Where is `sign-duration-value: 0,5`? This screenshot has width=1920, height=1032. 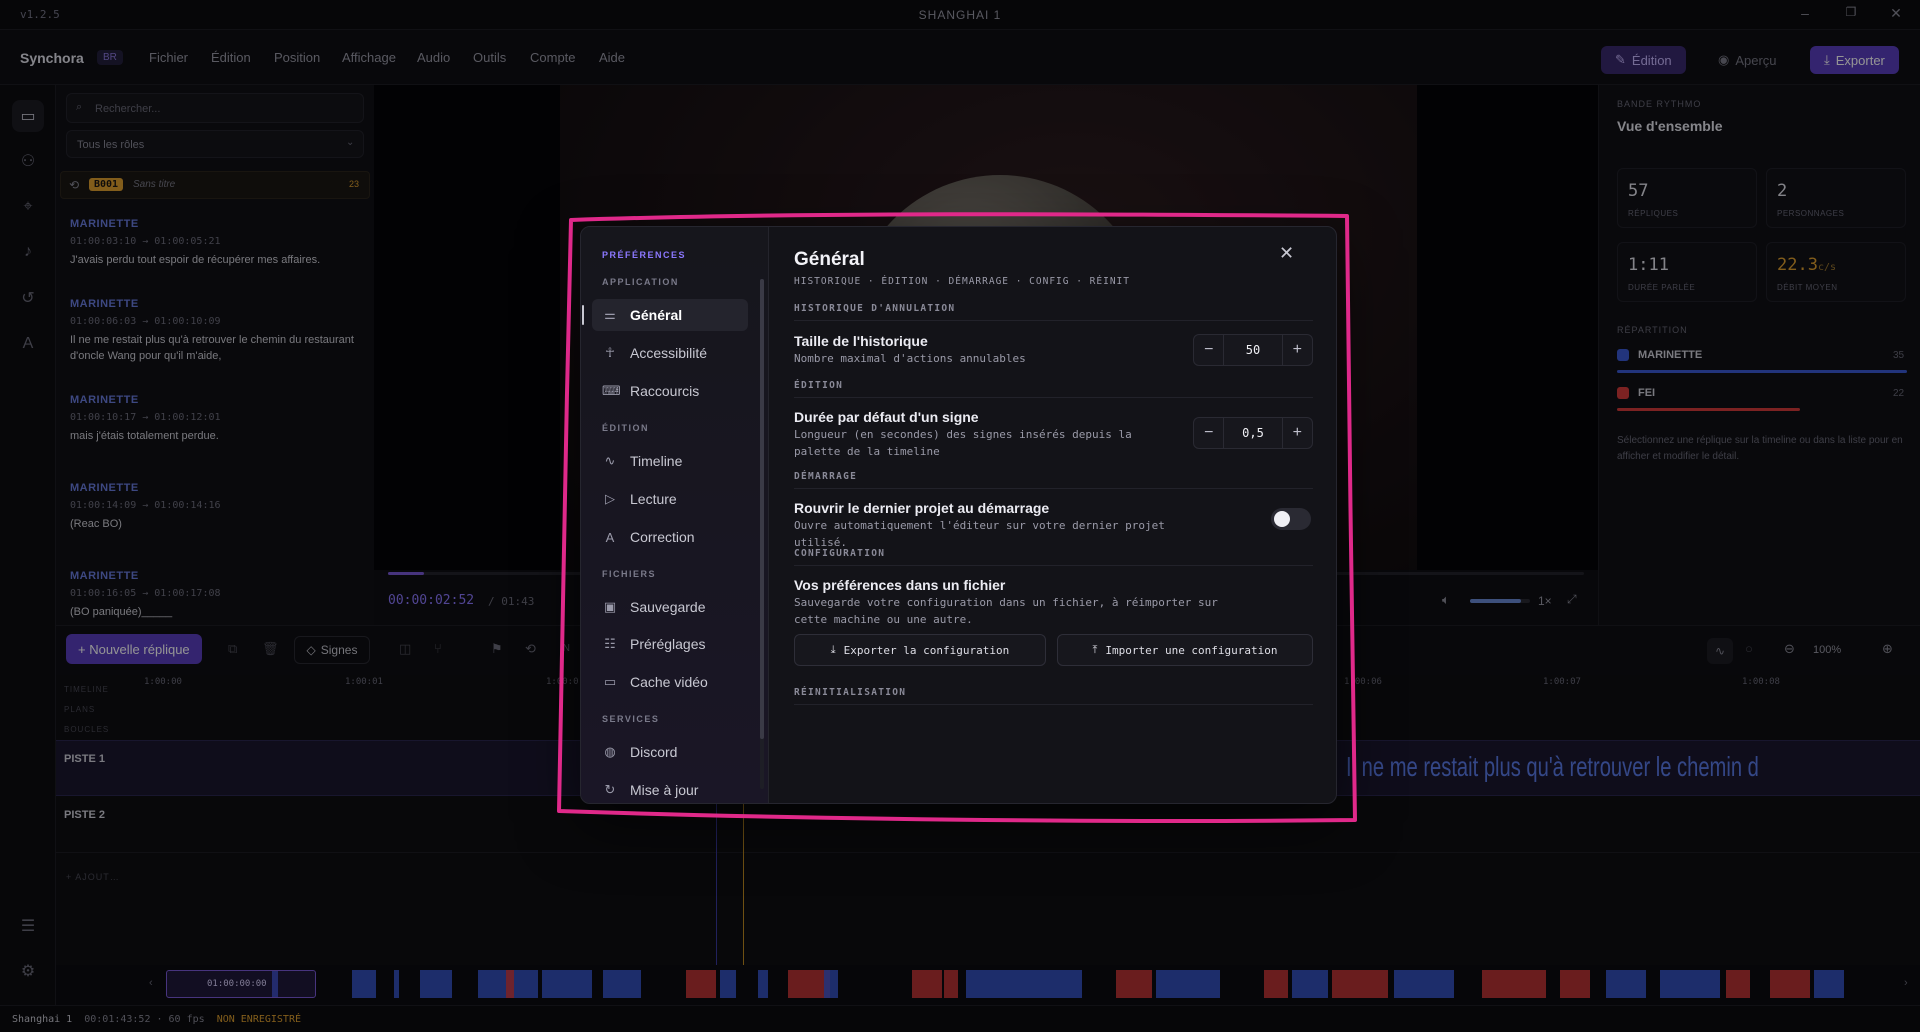 sign-duration-value: 0,5 is located at coordinates (1253, 433).